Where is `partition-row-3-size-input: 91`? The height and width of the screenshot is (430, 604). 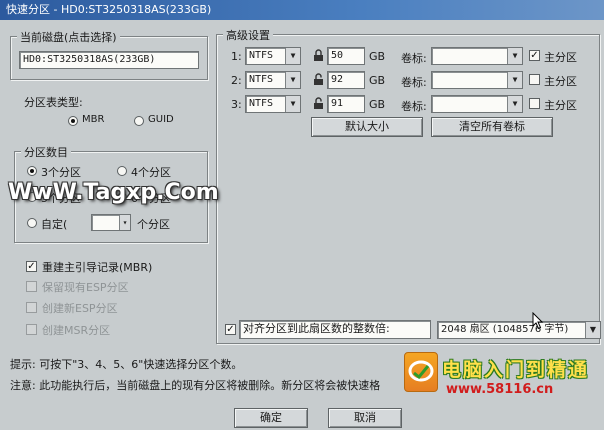
partition-row-3-size-input: 91 is located at coordinates (346, 104).